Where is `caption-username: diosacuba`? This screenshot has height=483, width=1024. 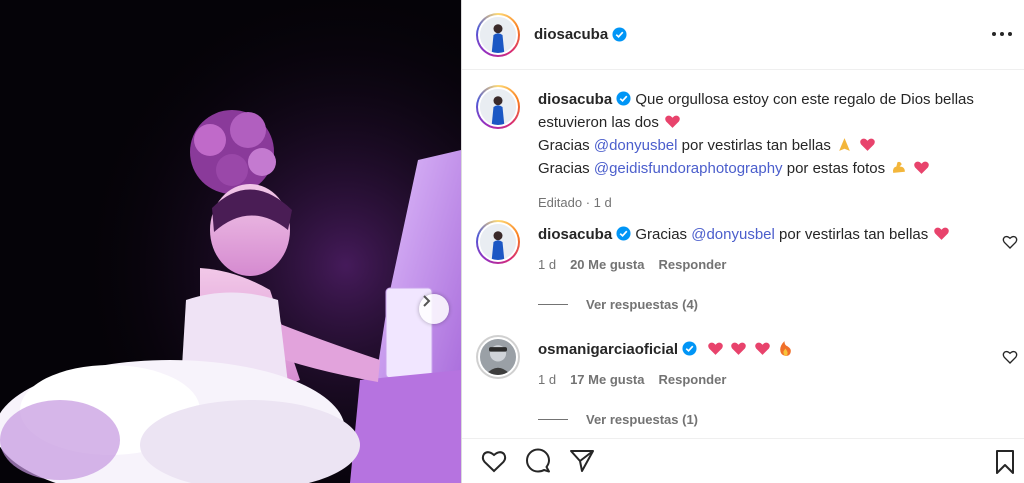 caption-username: diosacuba is located at coordinates (575, 99).